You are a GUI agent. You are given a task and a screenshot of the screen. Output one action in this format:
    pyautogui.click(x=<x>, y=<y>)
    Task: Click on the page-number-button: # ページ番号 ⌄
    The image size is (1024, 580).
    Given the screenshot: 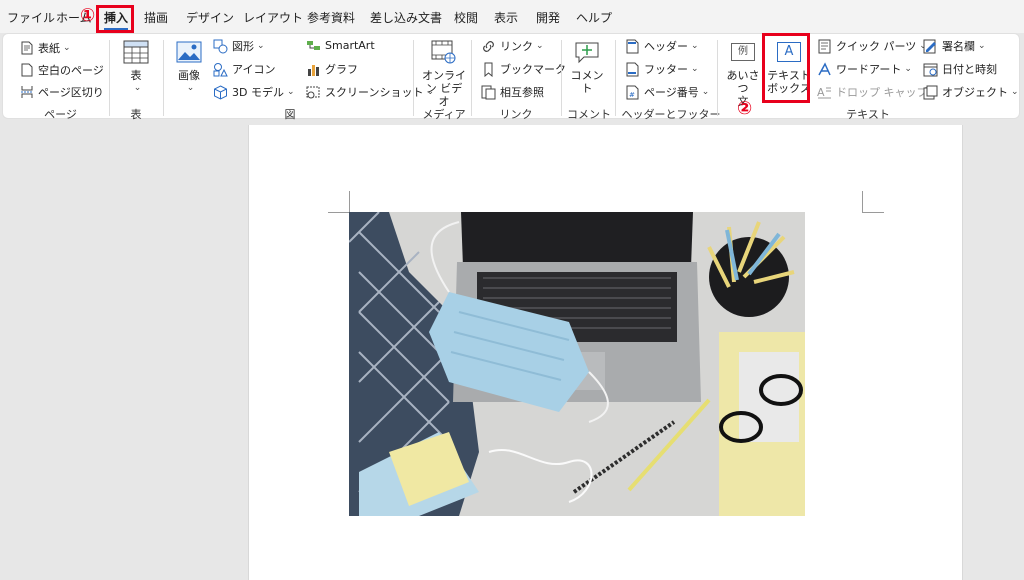 What is the action you would take?
    pyautogui.click(x=667, y=92)
    